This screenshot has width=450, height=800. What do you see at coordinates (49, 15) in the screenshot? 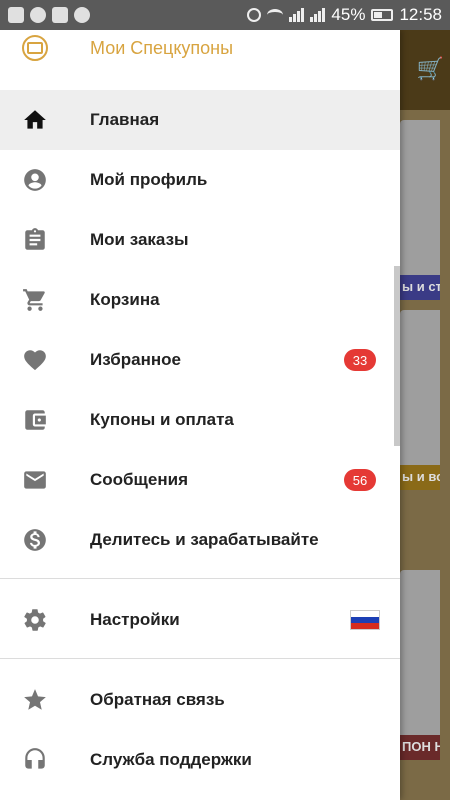
I see `status-left-icons` at bounding box center [49, 15].